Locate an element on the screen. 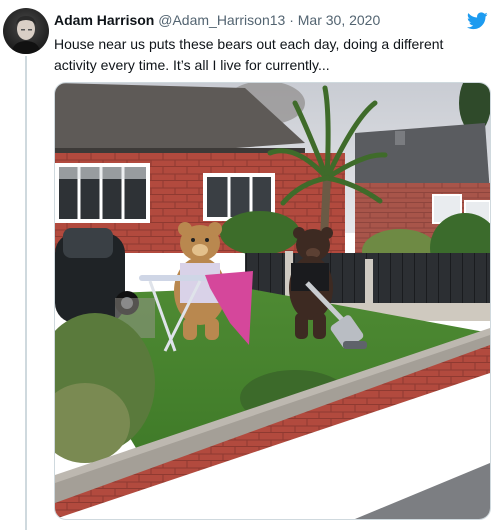 This screenshot has width=500, height=530. thread-line is located at coordinates (26, 293).